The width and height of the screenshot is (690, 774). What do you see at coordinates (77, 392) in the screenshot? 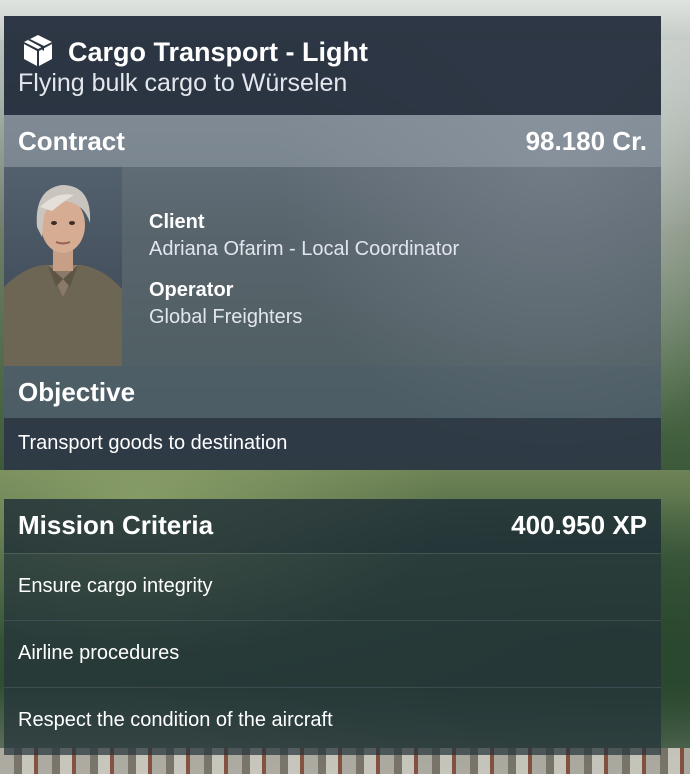
I see `objective-heading: Objective` at bounding box center [77, 392].